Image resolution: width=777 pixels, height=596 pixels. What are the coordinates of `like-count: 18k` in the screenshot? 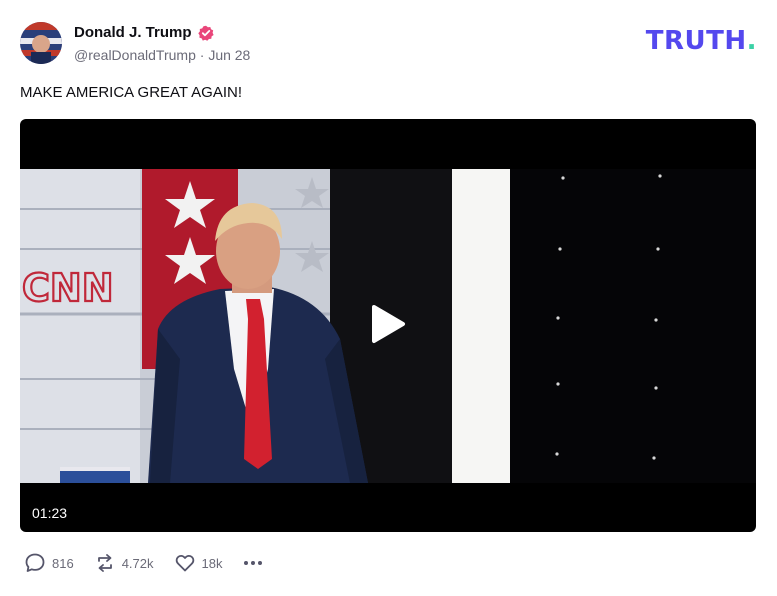 It's located at (212, 563).